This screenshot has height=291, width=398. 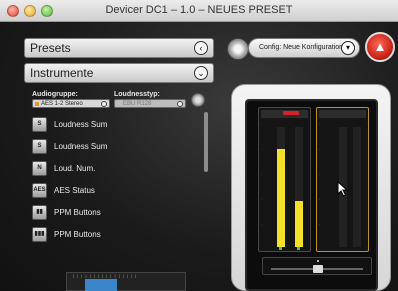 I want to click on preview-highlight, so click(x=101, y=285).